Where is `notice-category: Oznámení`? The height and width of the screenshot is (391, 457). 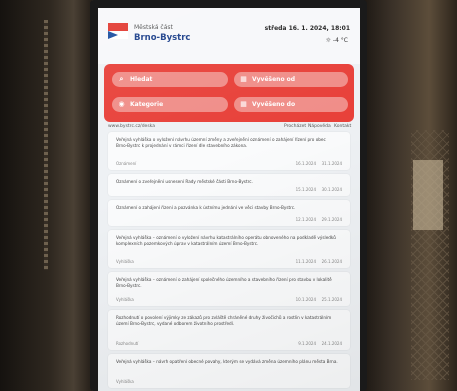
notice-category: Oznámení is located at coordinates (126, 163).